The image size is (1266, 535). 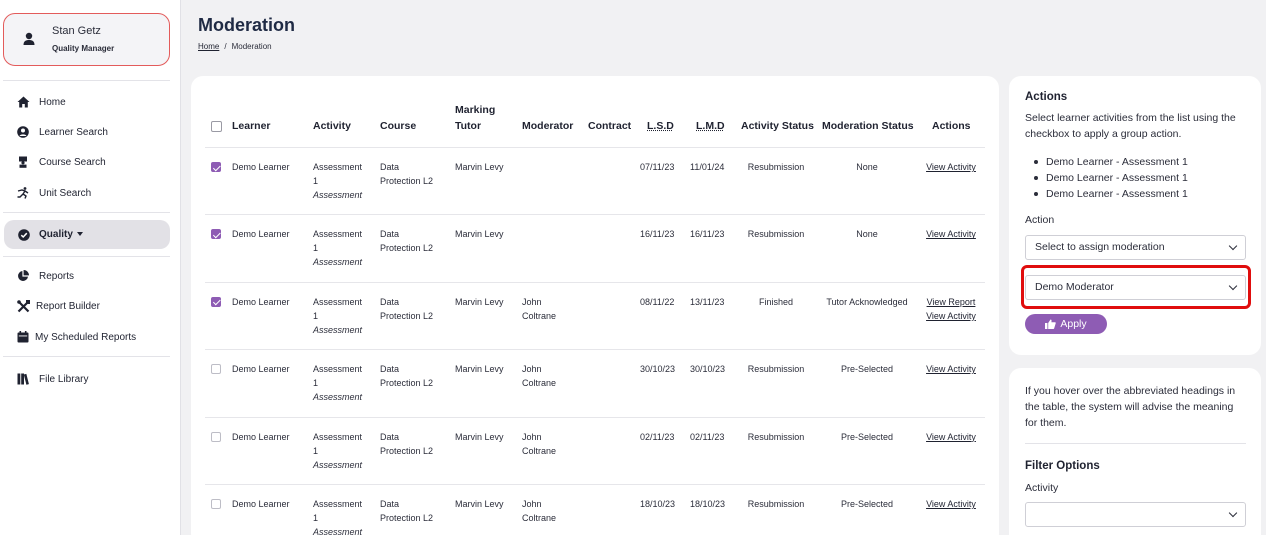 I want to click on cell-actions: View Activity, so click(x=951, y=369).